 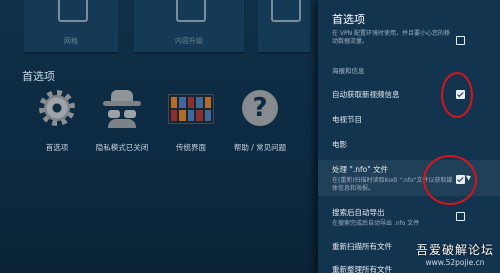 I want to click on category-classic-ui: 传统界面, so click(x=191, y=120).